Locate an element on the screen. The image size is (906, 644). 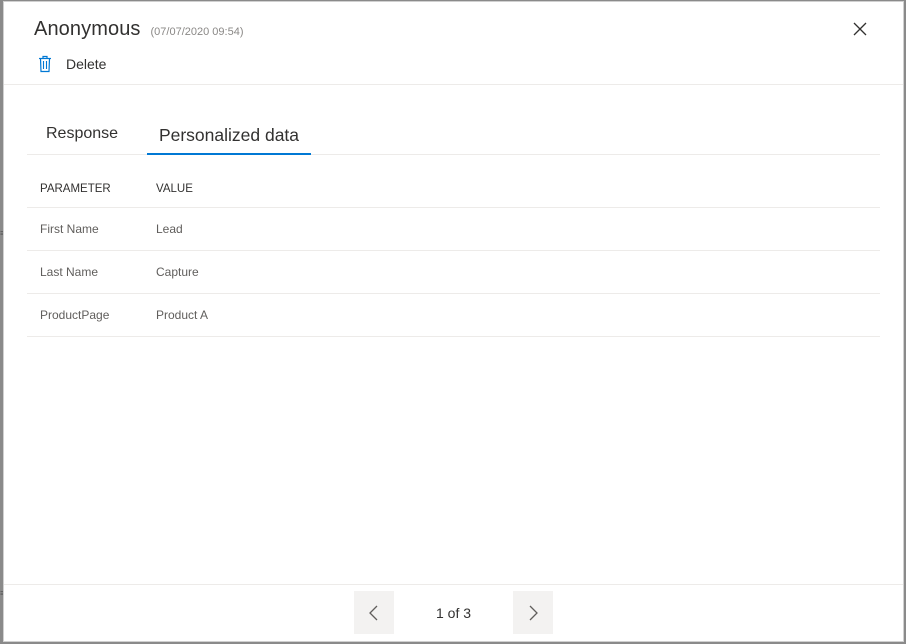
delete-button: Delete is located at coordinates (72, 64).